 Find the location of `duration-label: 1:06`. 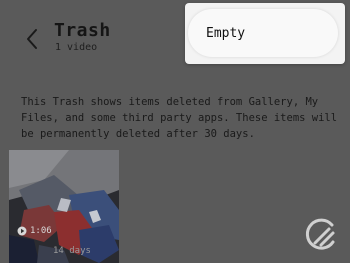

duration-label: 1:06 is located at coordinates (41, 231).